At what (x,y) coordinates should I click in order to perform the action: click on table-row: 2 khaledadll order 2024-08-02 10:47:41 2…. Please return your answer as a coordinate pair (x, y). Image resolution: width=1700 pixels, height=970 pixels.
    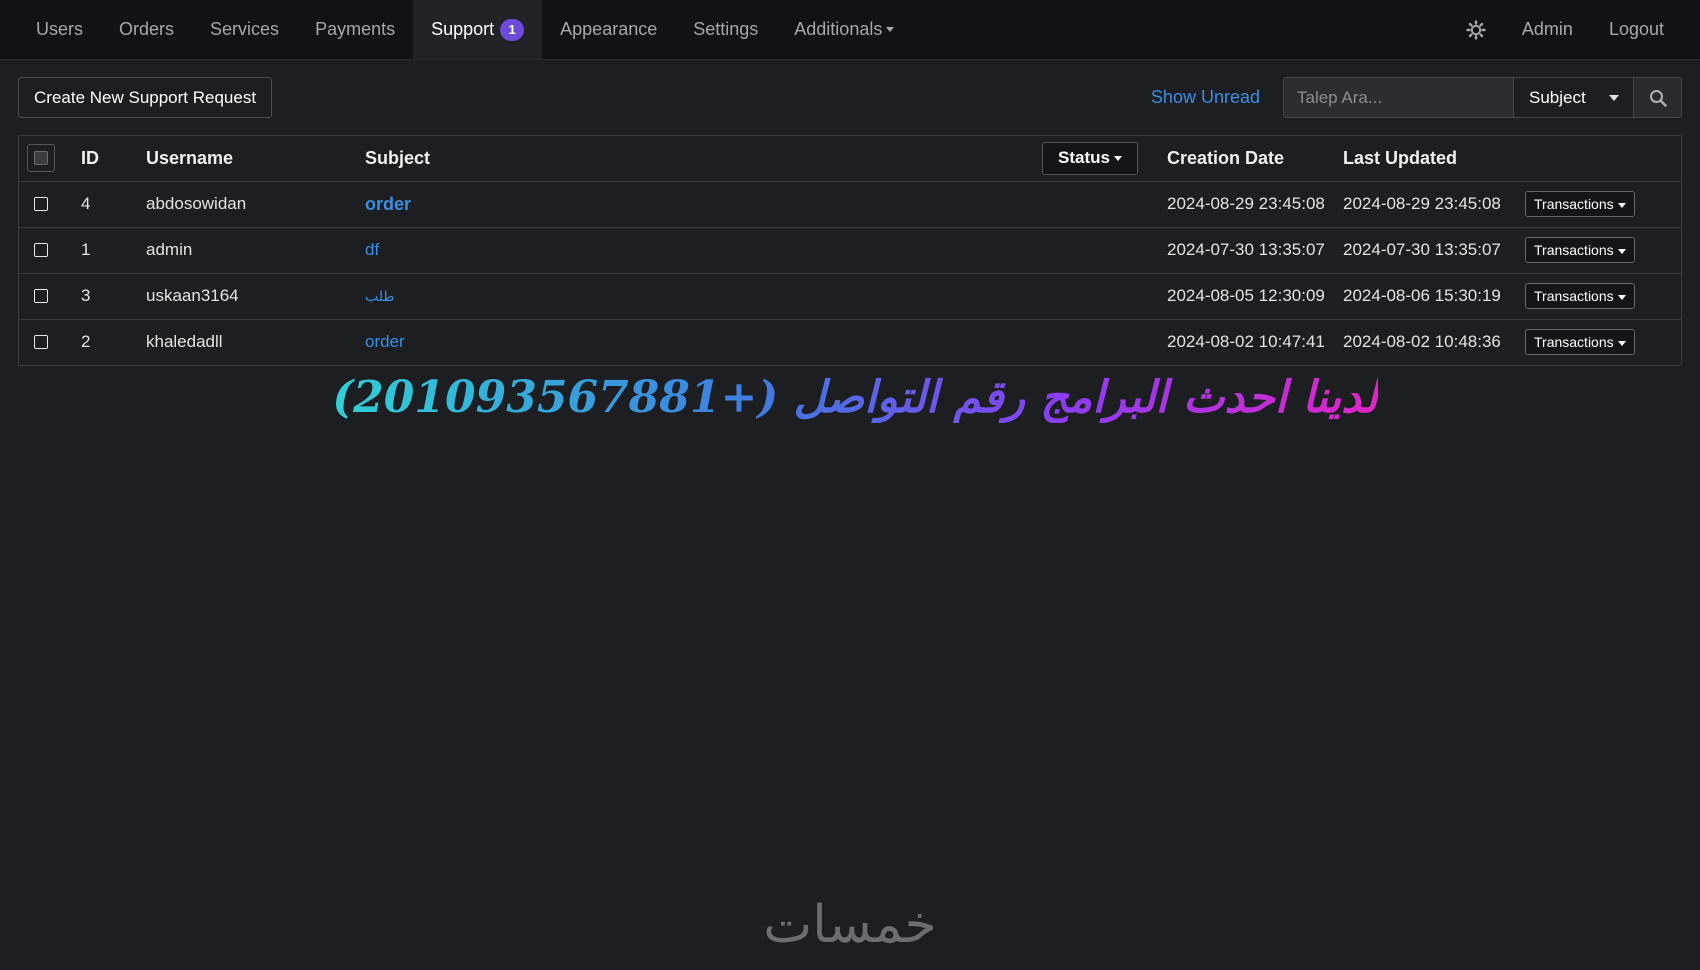
    Looking at the image, I should click on (850, 342).